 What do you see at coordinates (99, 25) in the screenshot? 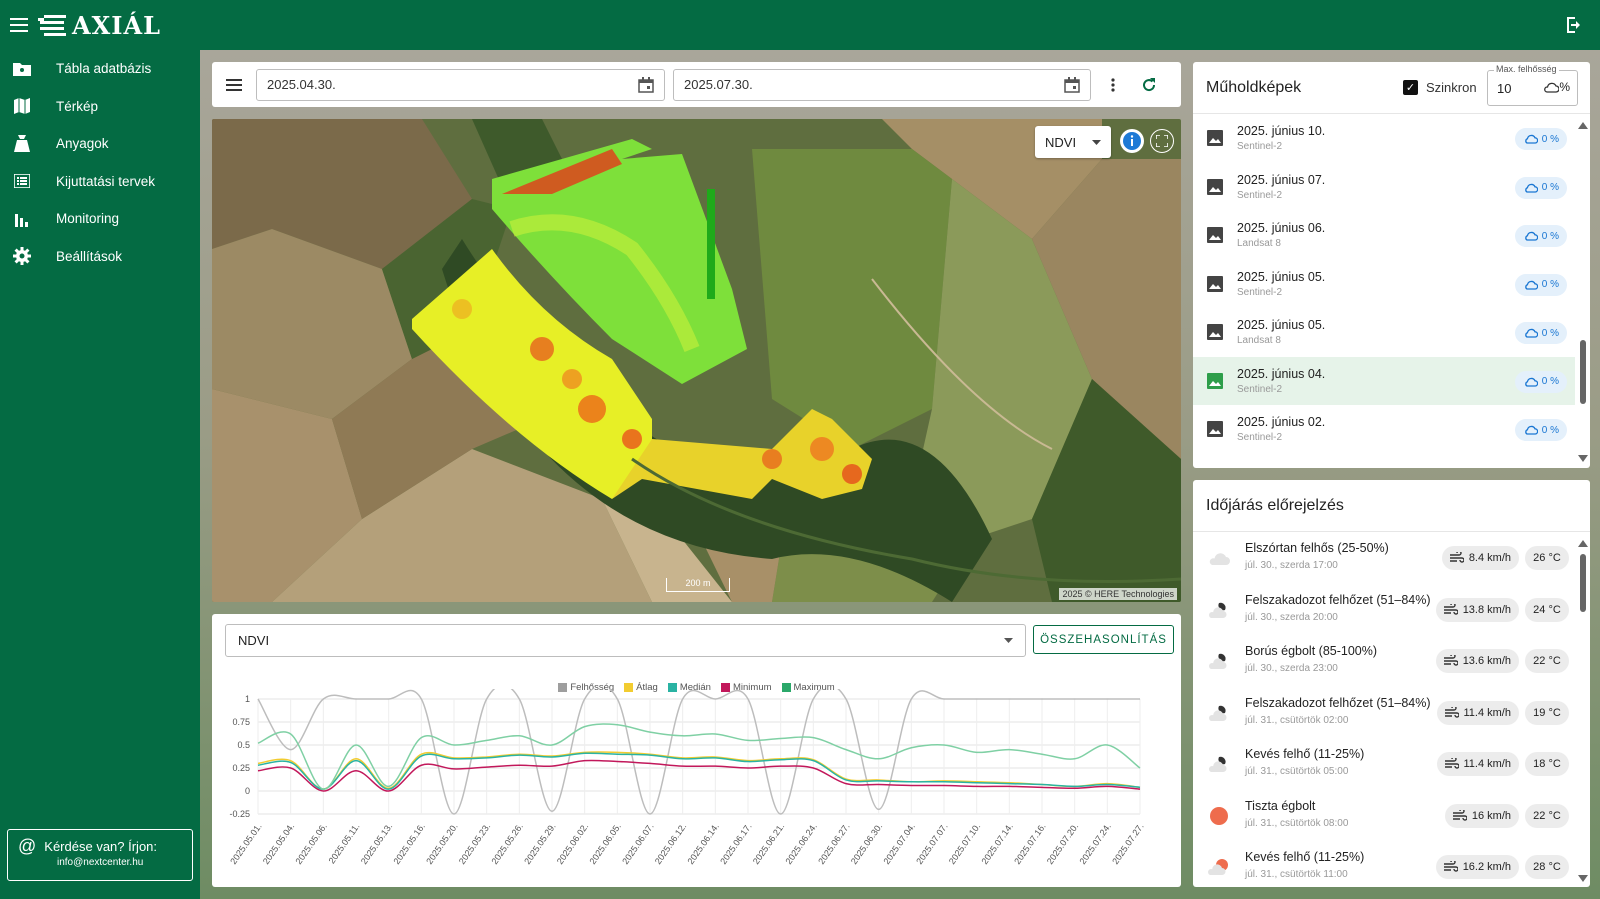
I see `app-logo: AXIÁL` at bounding box center [99, 25].